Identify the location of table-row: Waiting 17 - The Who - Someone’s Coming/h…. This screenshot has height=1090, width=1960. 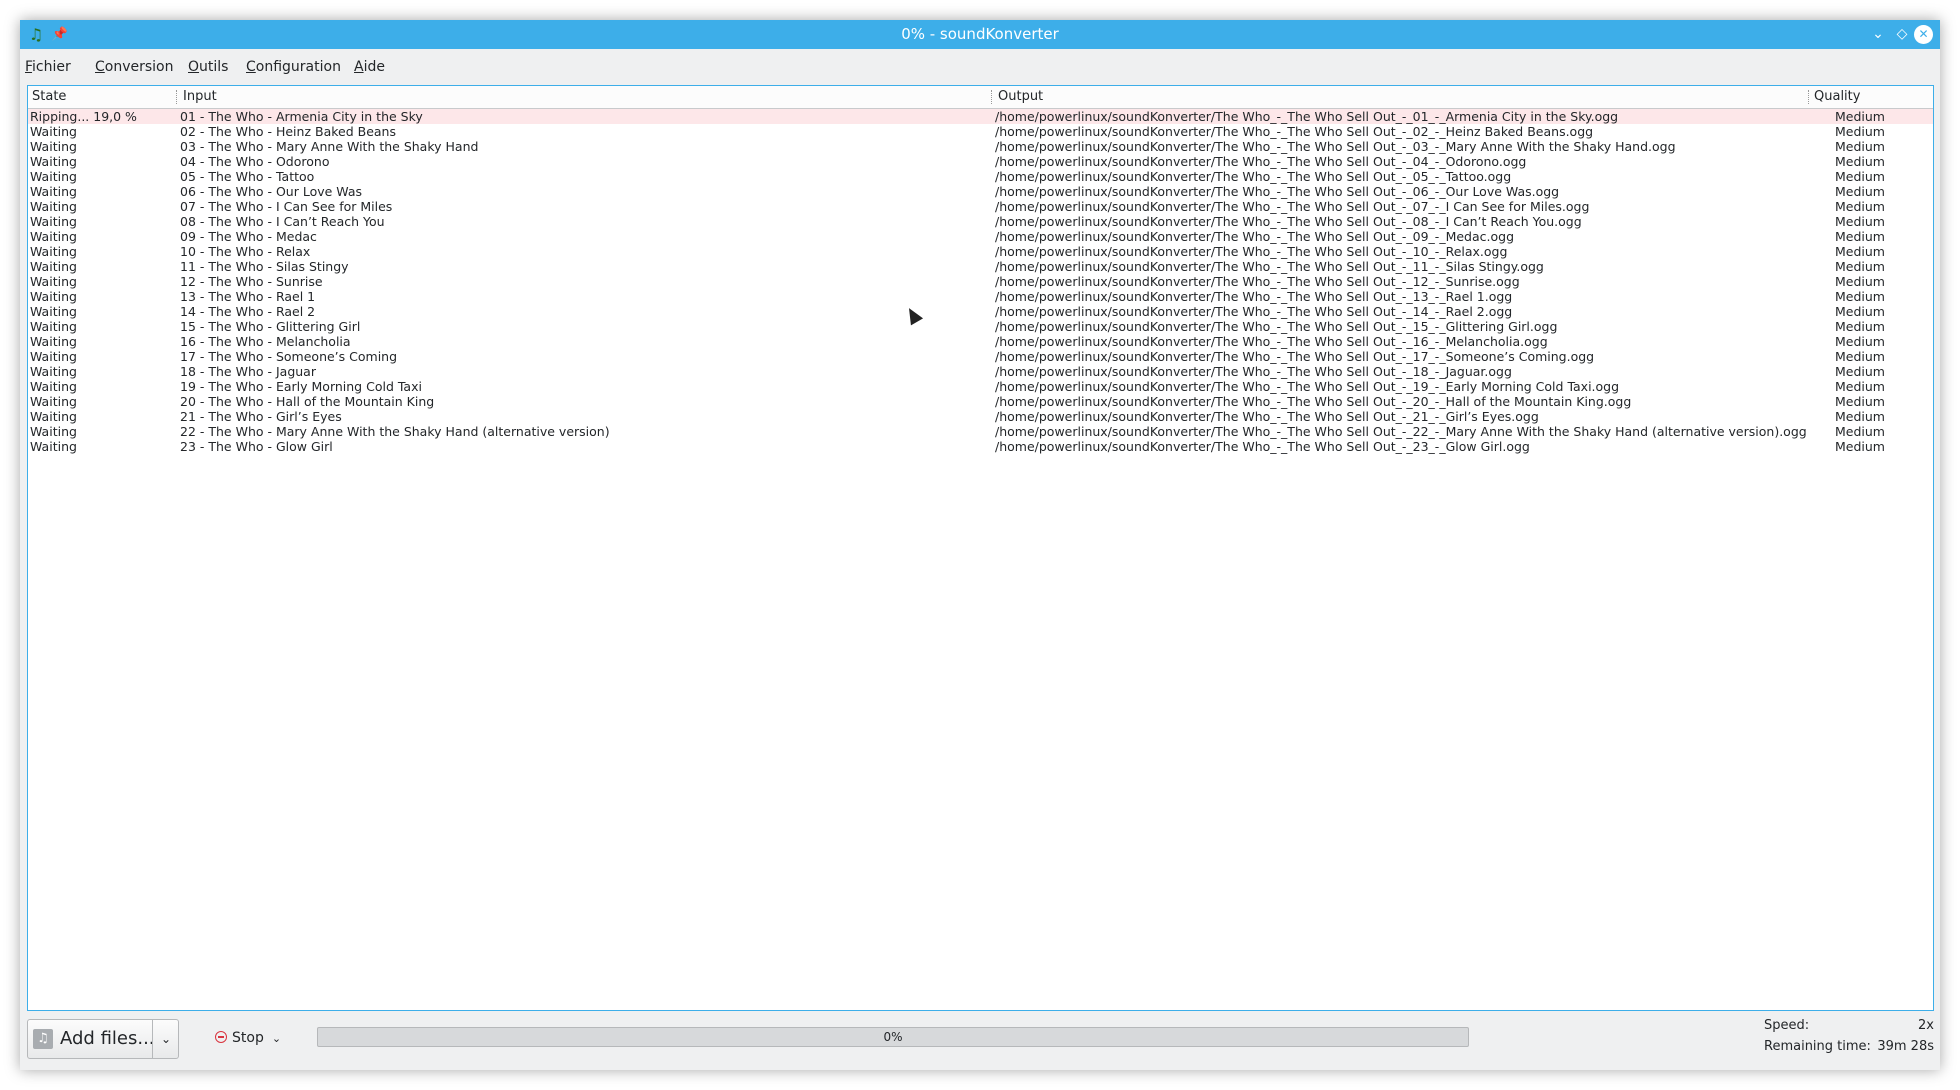
(980, 356).